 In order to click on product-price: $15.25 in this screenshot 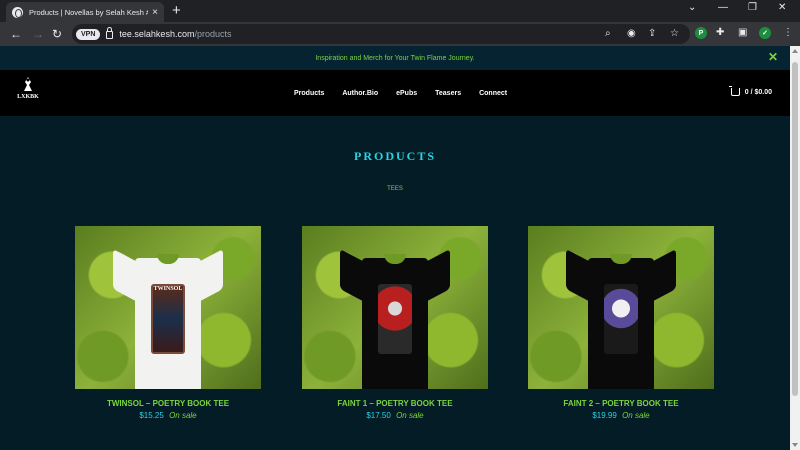, I will do `click(151, 415)`.